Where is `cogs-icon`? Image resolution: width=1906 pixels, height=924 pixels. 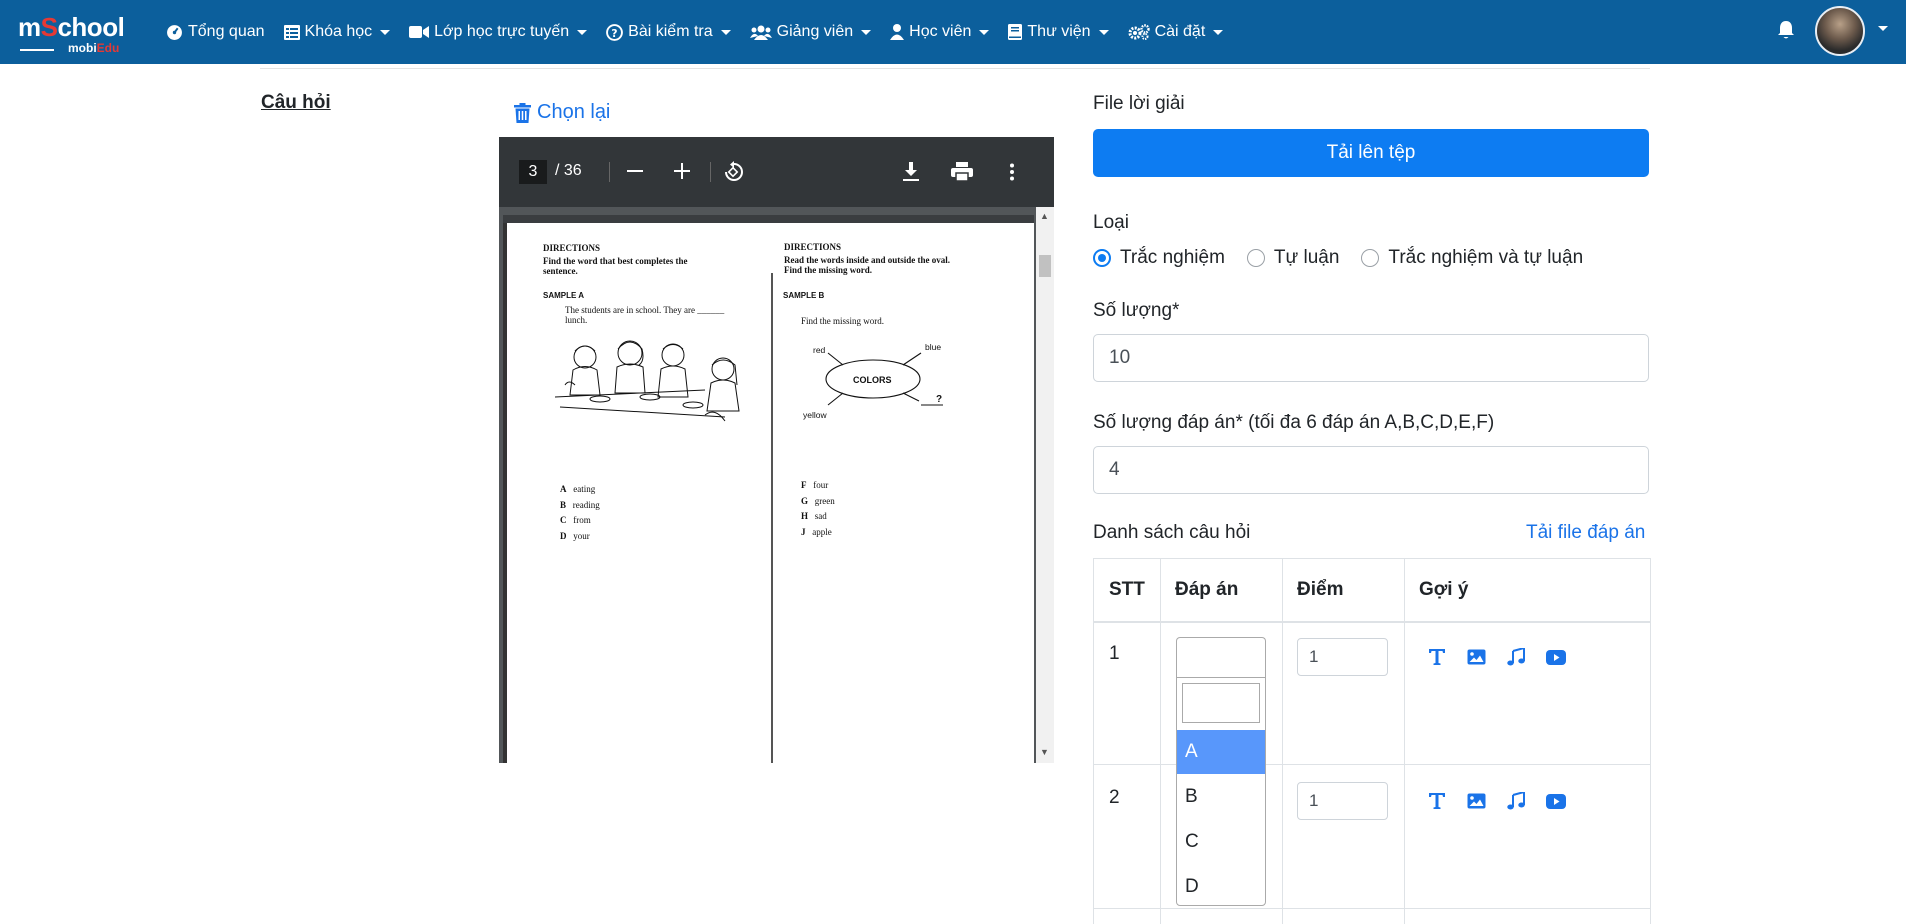 cogs-icon is located at coordinates (1139, 32).